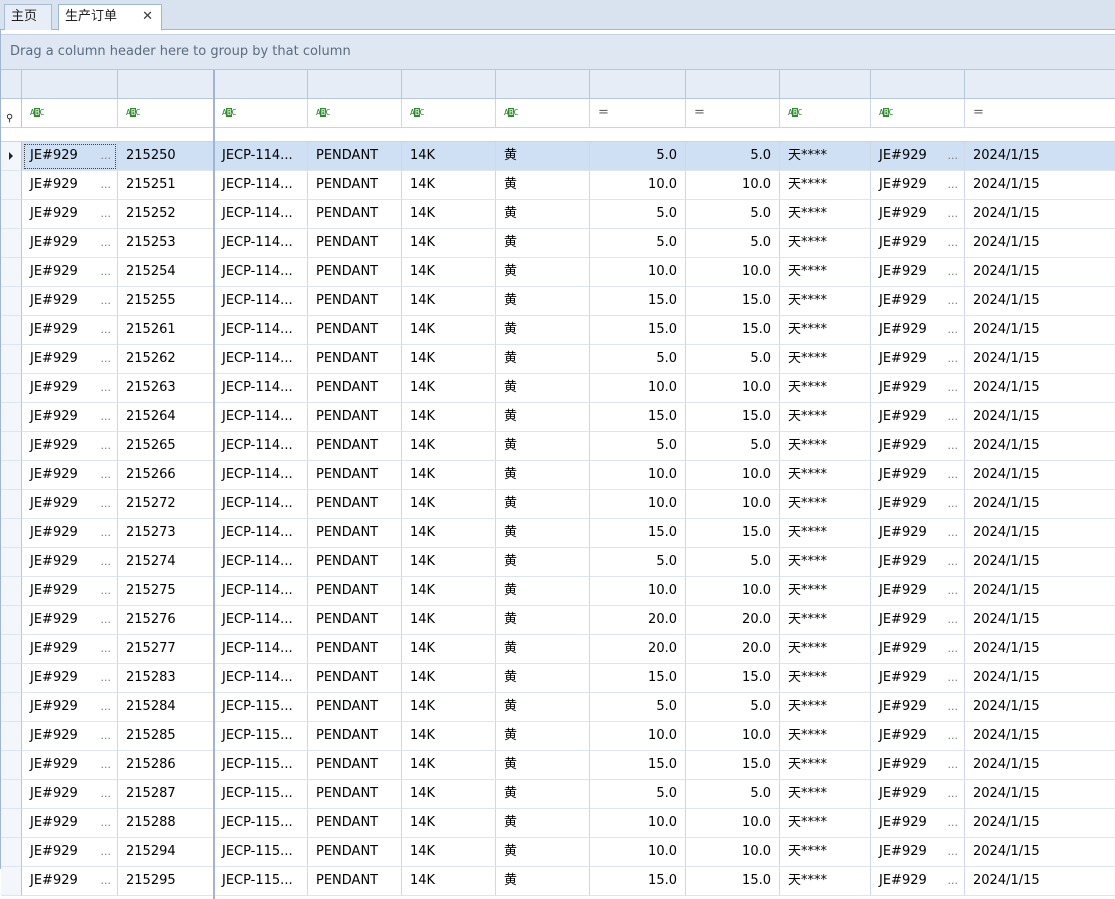 Image resolution: width=1115 pixels, height=899 pixels. Describe the element at coordinates (825, 84) in the screenshot. I see `column-header-customer` at that location.